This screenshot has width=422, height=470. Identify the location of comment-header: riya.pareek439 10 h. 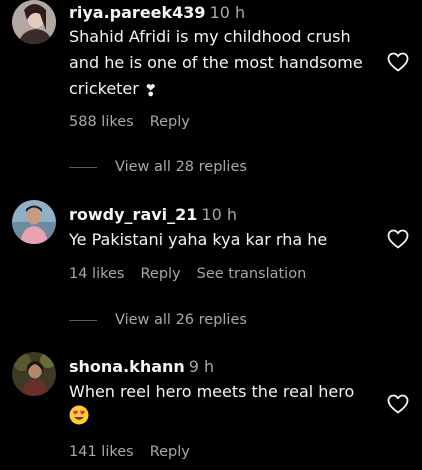
(157, 13).